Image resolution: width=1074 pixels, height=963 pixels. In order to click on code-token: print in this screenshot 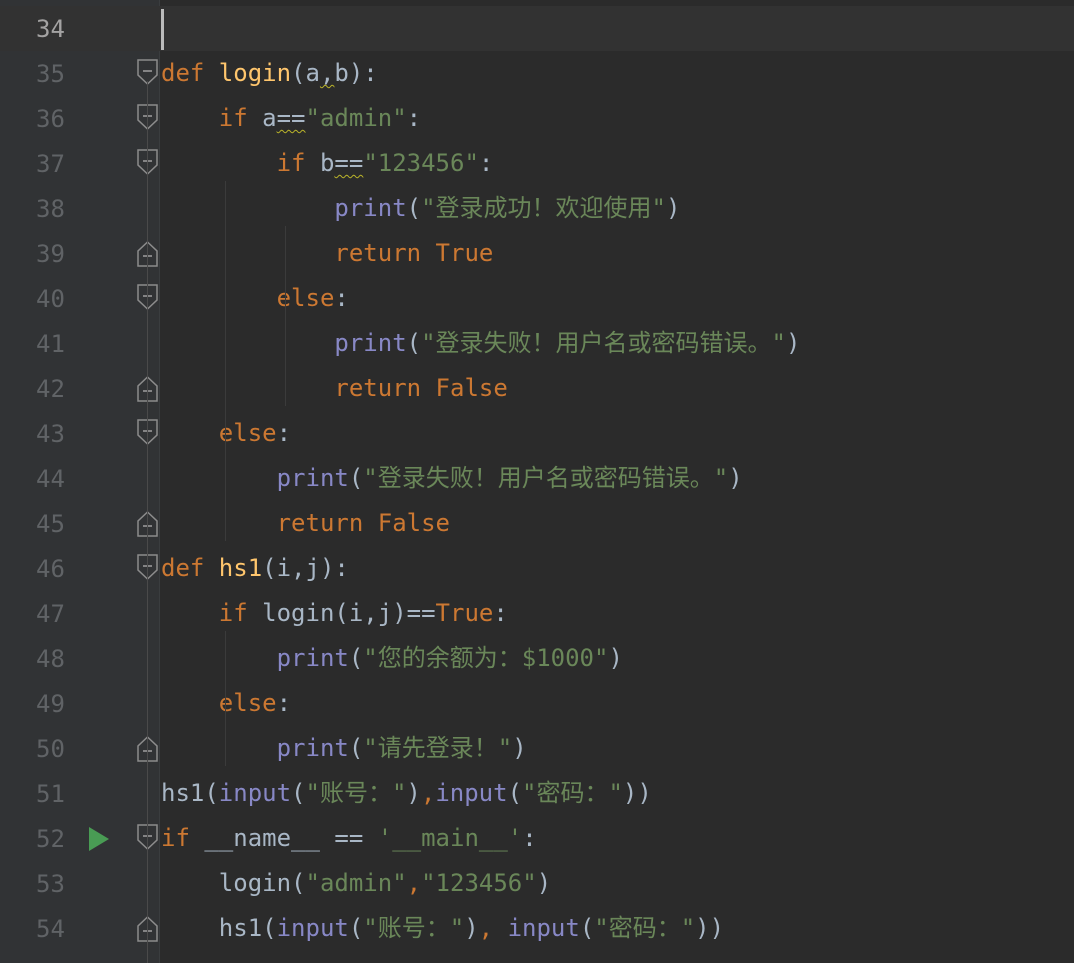, I will do `click(370, 343)`.